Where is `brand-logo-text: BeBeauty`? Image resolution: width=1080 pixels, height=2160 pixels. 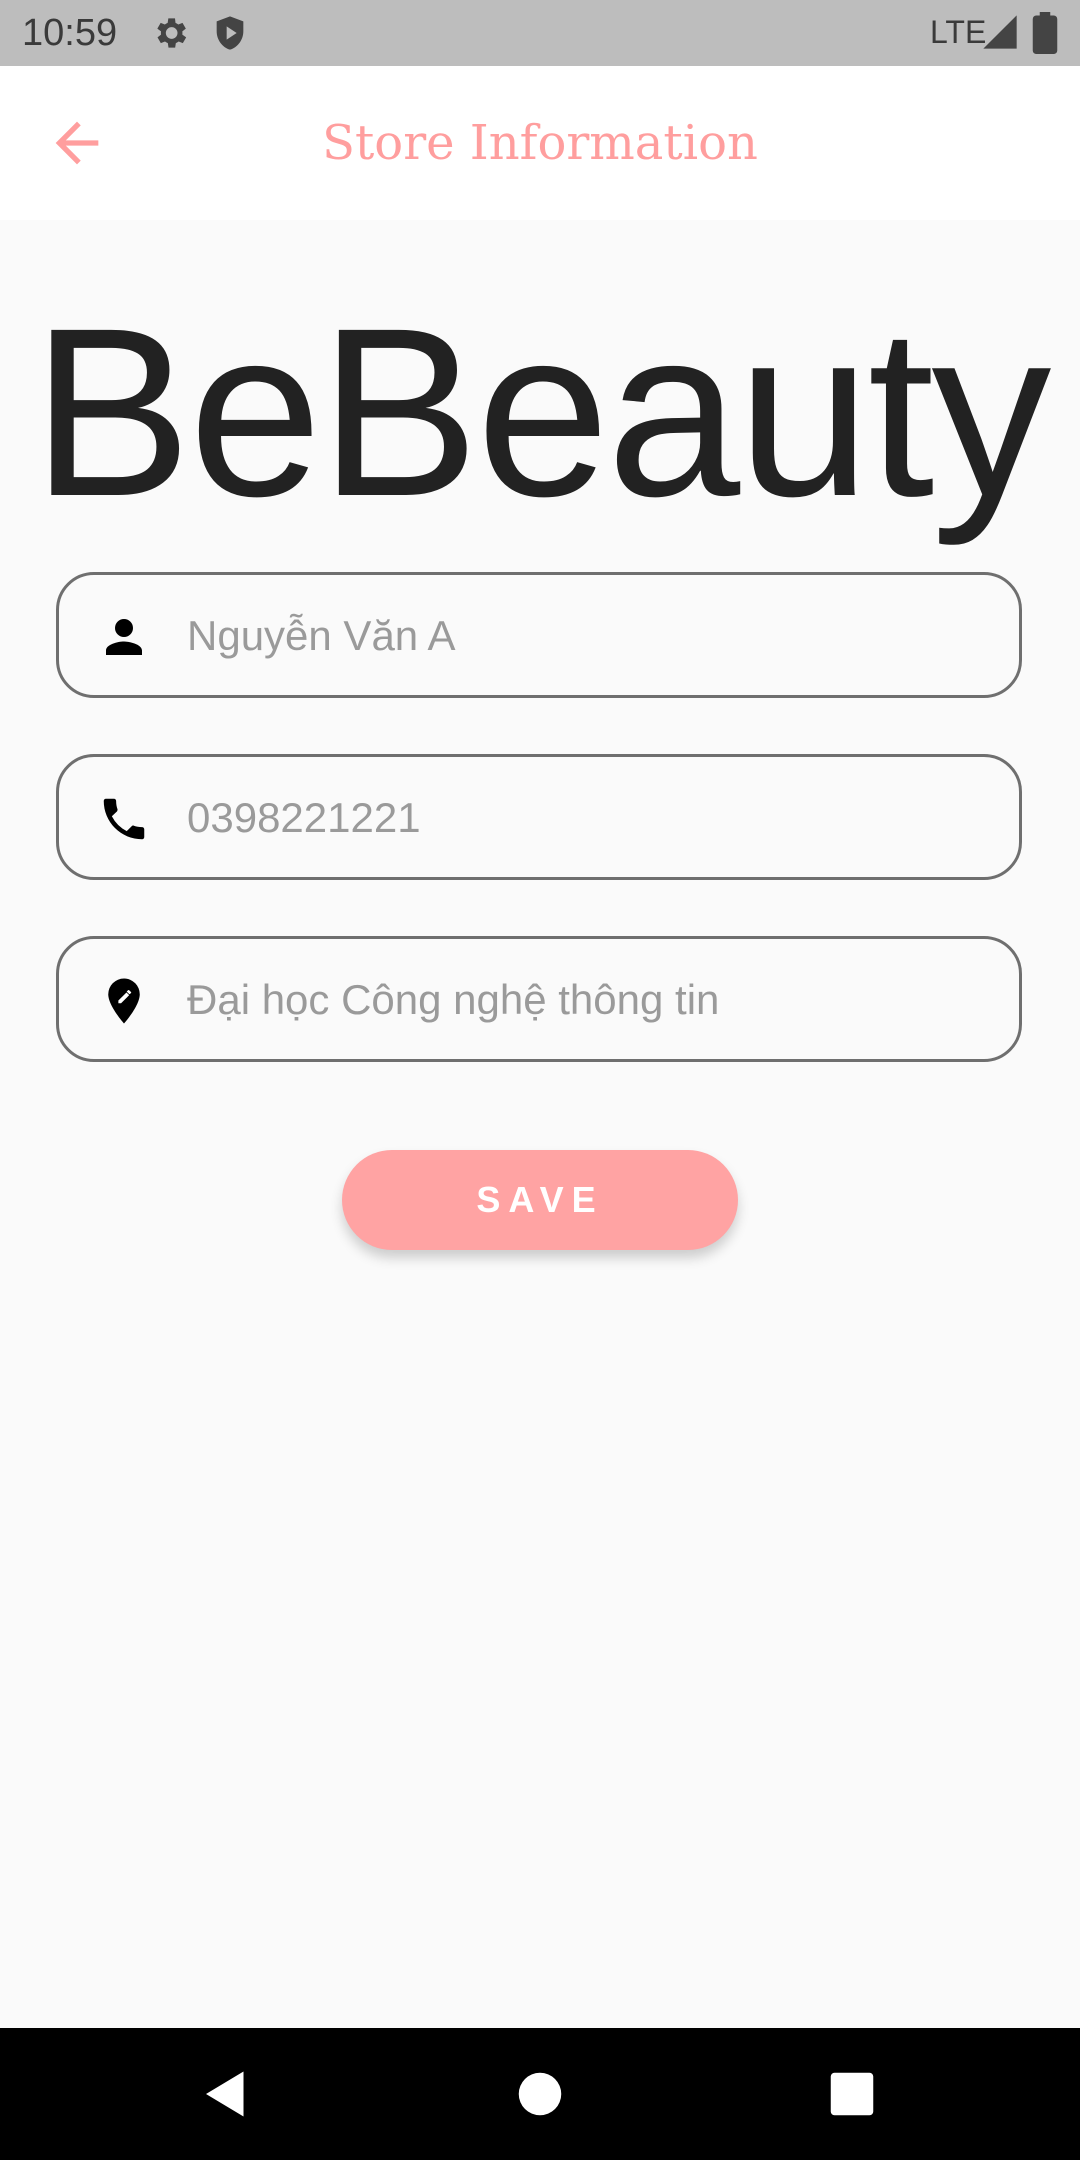
brand-logo-text: BeBeauty is located at coordinates (541, 412).